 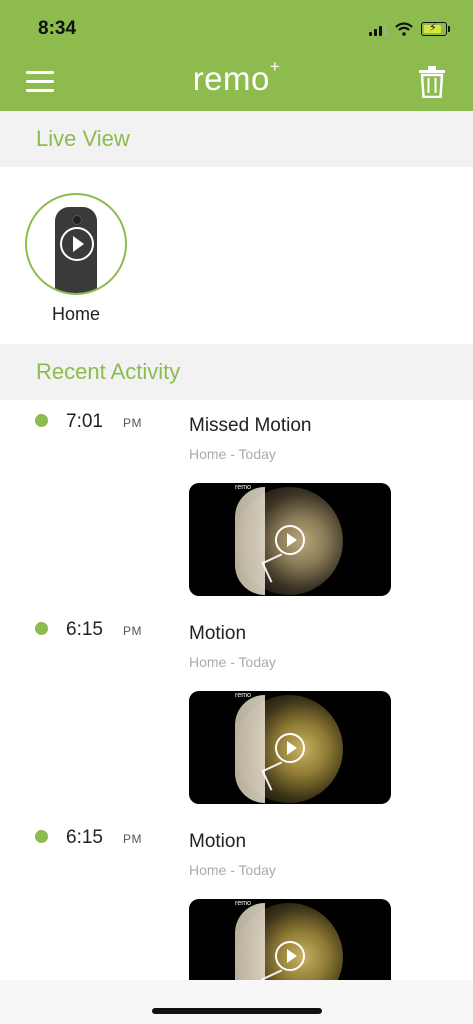 I want to click on app-logo: remo+, so click(x=236, y=77).